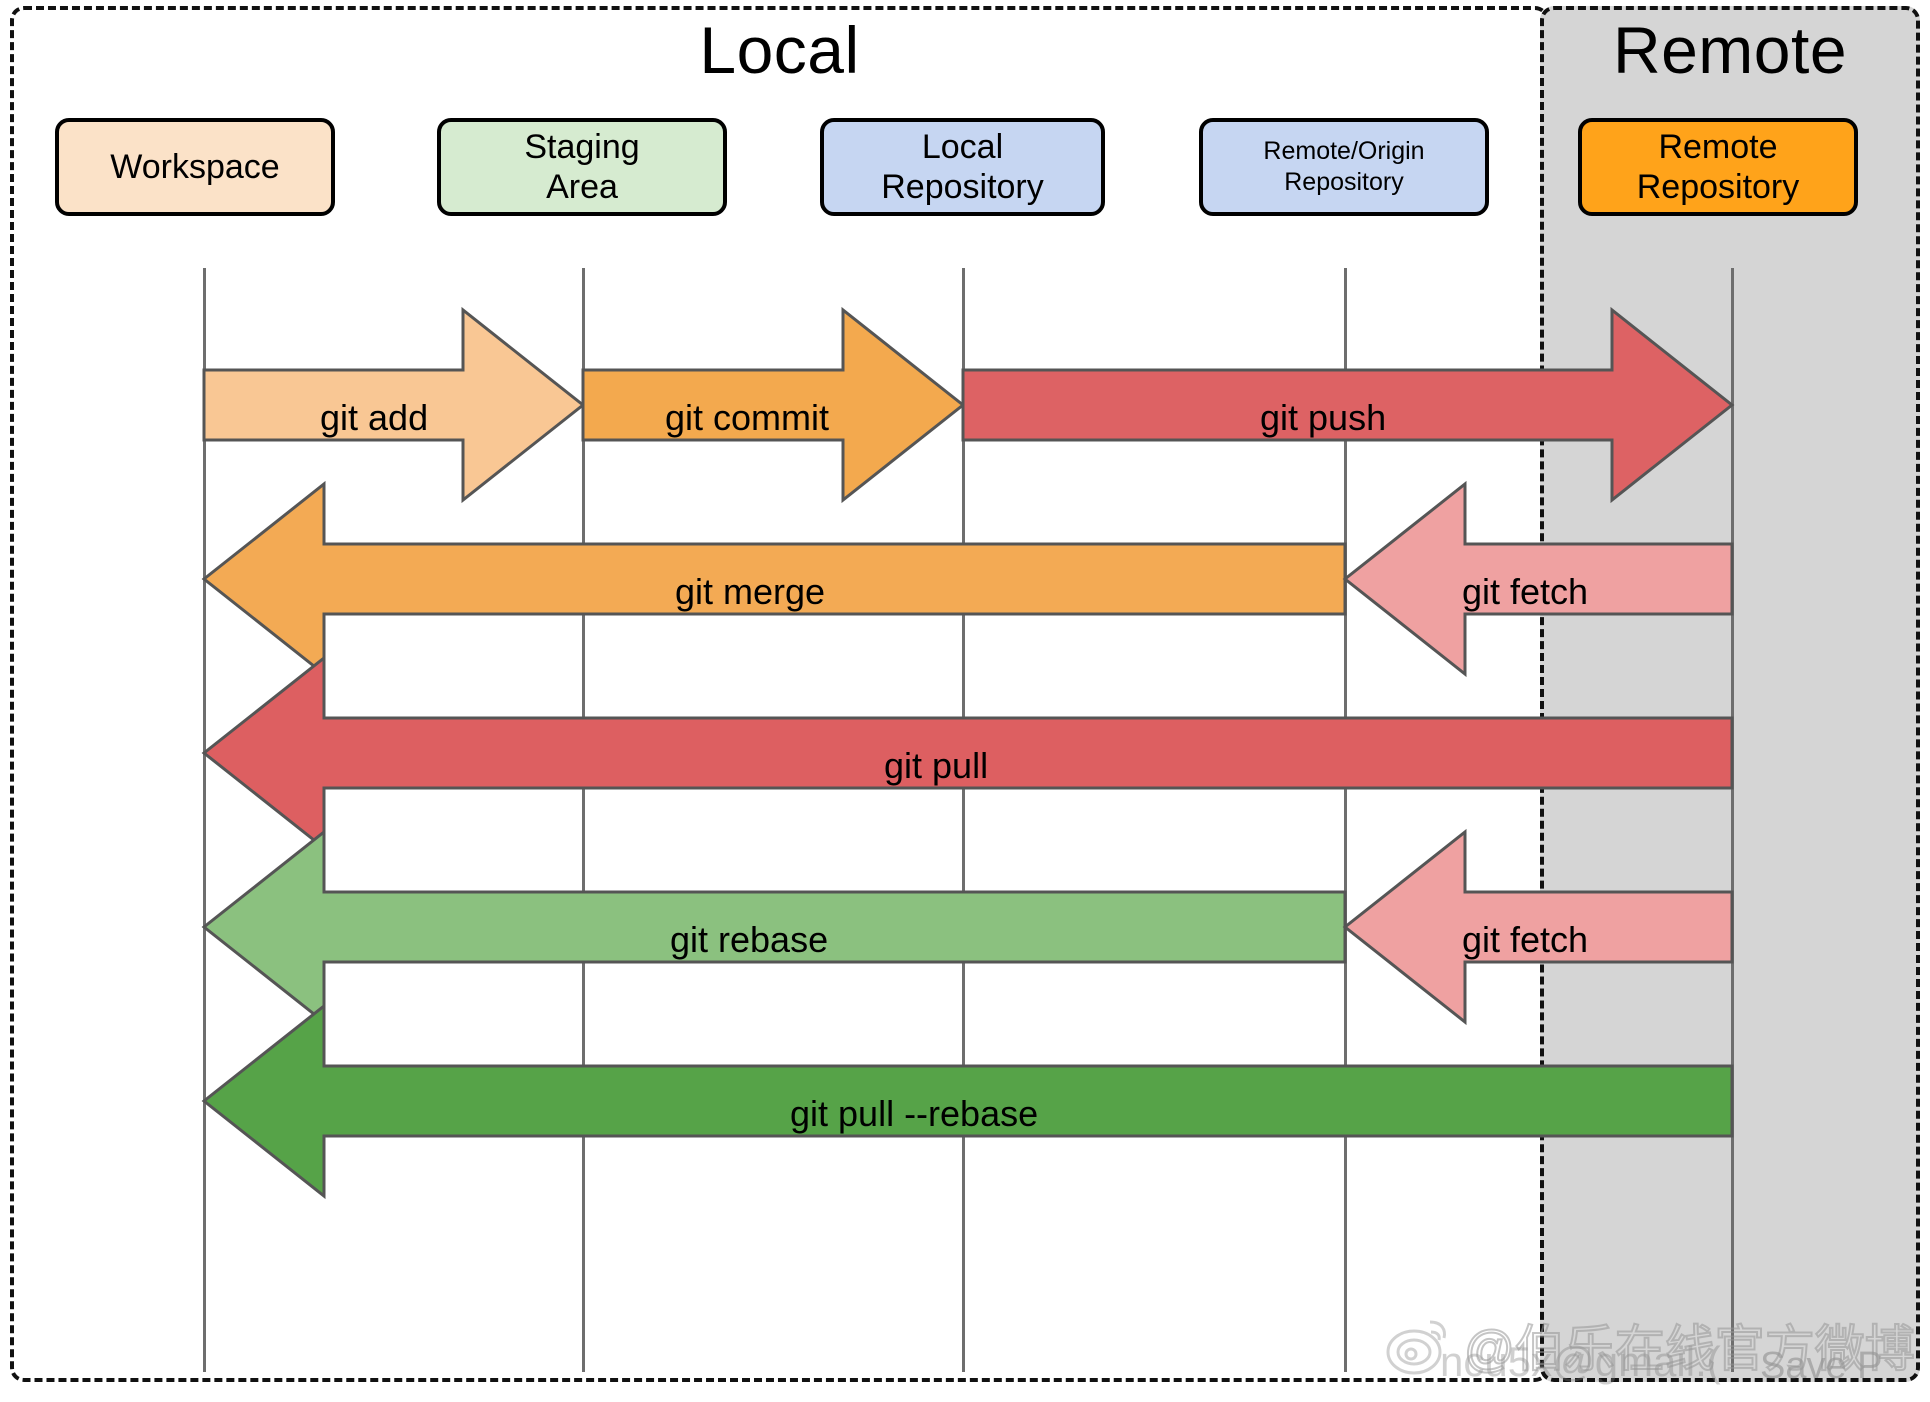 The image size is (1930, 1402). What do you see at coordinates (1525, 939) in the screenshot?
I see `arrow-label-git-fetch-rebase: git fetch` at bounding box center [1525, 939].